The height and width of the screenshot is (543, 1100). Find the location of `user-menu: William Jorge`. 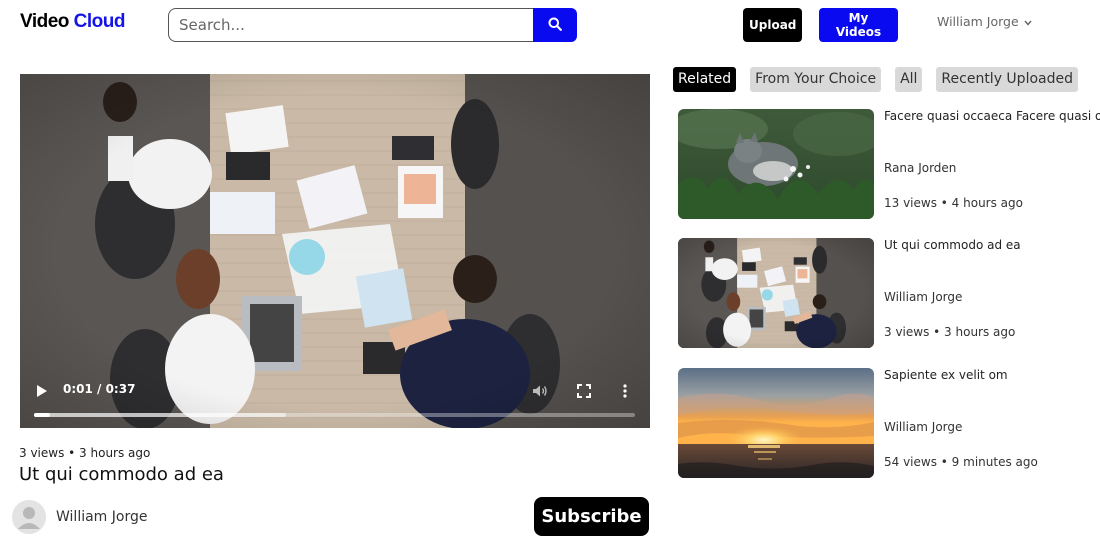

user-menu: William Jorge is located at coordinates (984, 21).